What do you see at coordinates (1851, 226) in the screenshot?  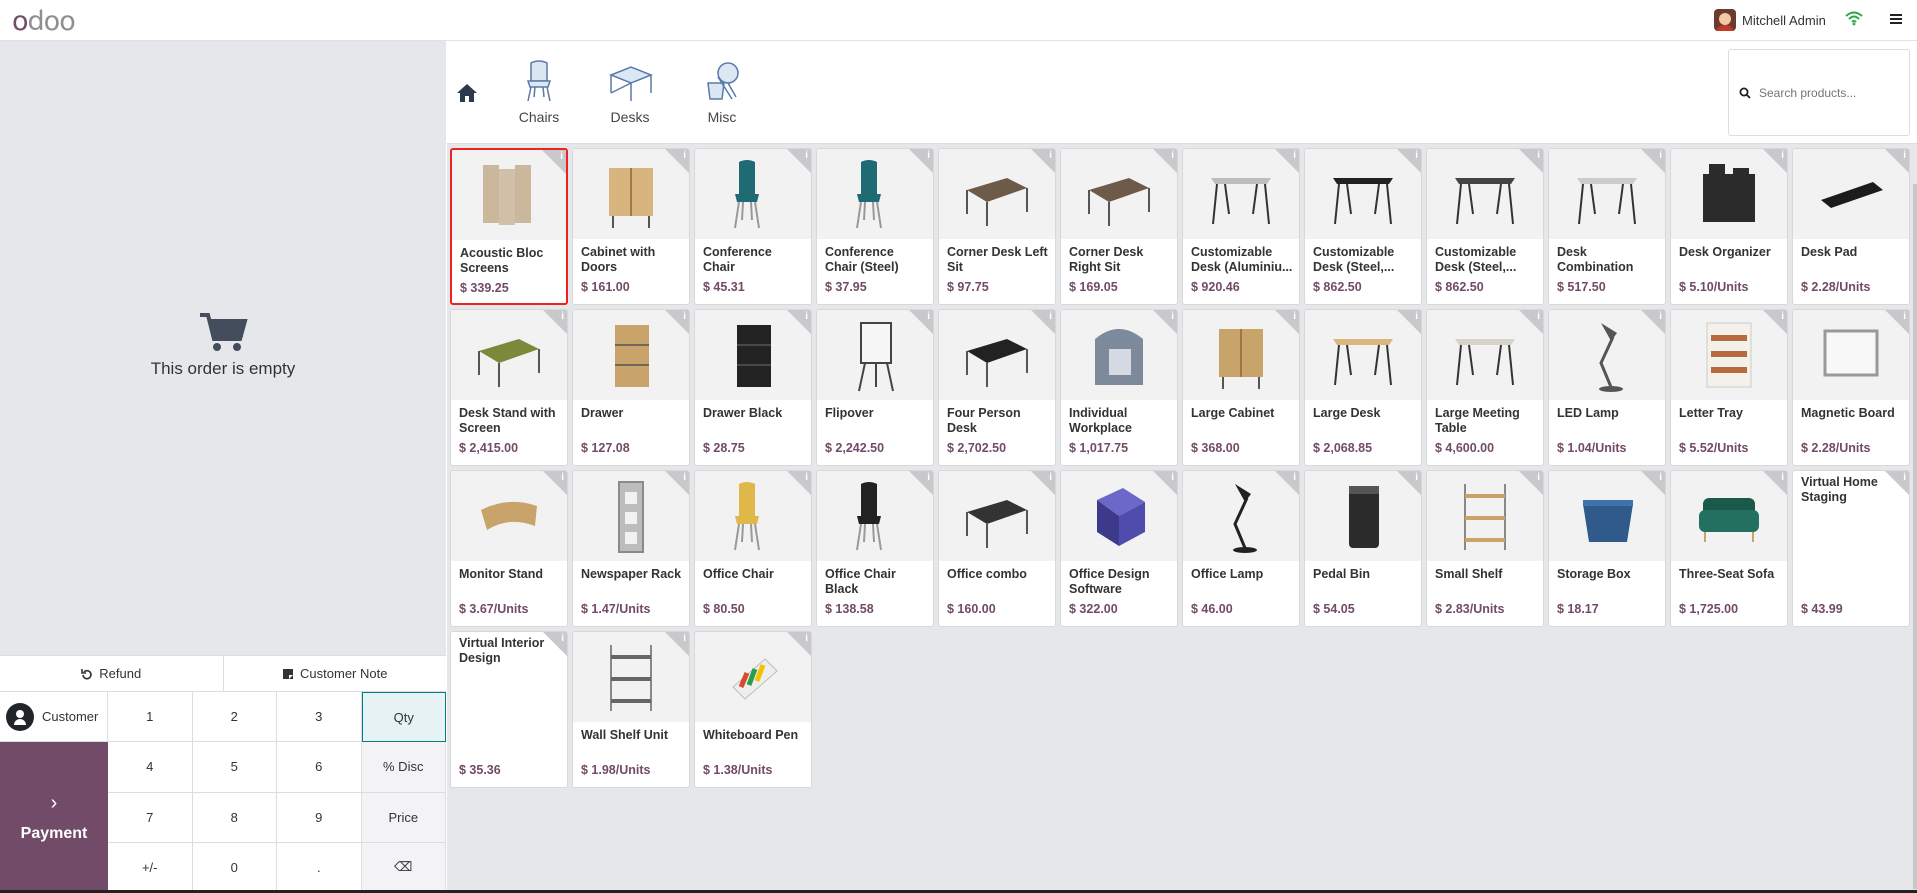 I see `product-card: i Desk Pad $ 2.28/Units` at bounding box center [1851, 226].